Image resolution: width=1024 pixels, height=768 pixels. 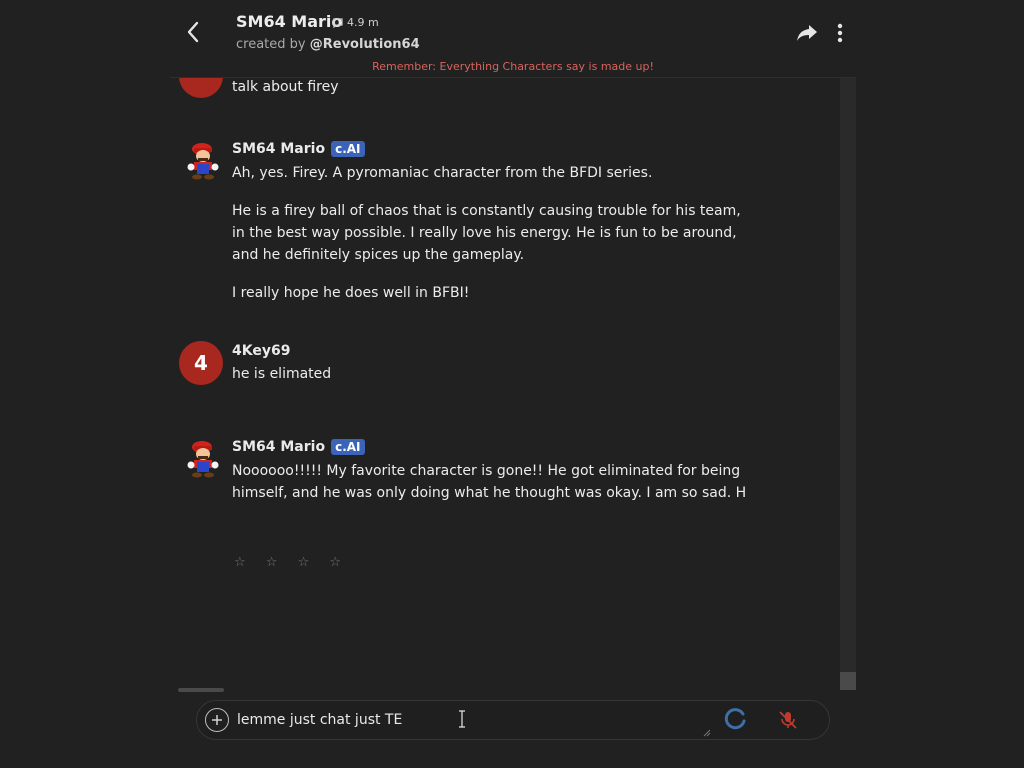 I want to click on creator-handle: @Revolution64, so click(x=365, y=44).